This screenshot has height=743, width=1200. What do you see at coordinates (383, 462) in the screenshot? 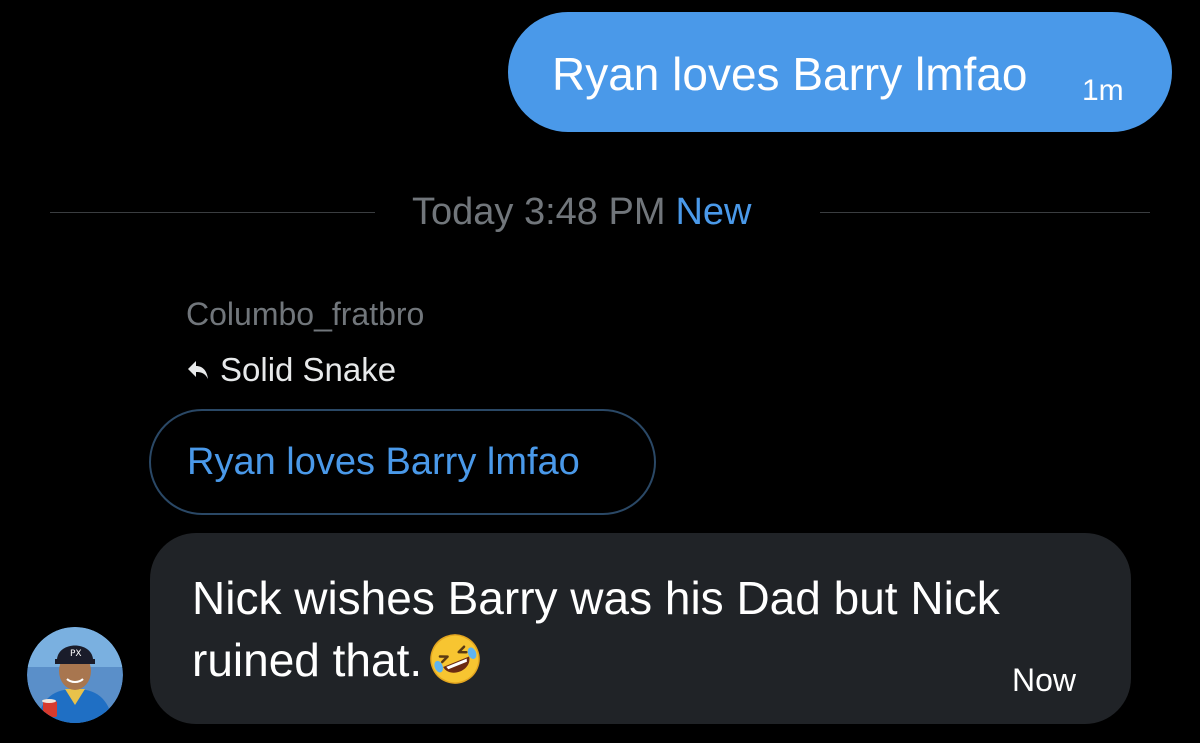
I see `quoted-message-text: Ryan loves Barry lmfao` at bounding box center [383, 462].